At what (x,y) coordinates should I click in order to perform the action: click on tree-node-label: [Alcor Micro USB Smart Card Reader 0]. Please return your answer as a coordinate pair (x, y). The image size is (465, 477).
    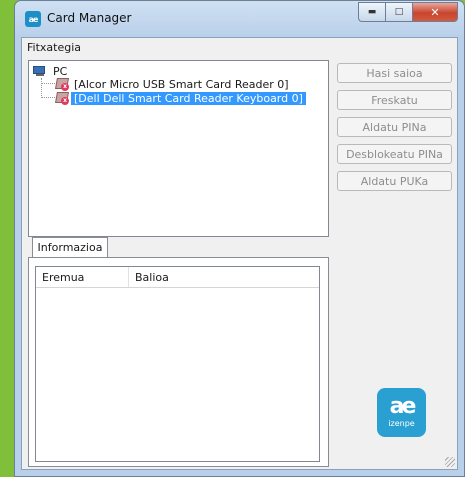
    Looking at the image, I should click on (181, 84).